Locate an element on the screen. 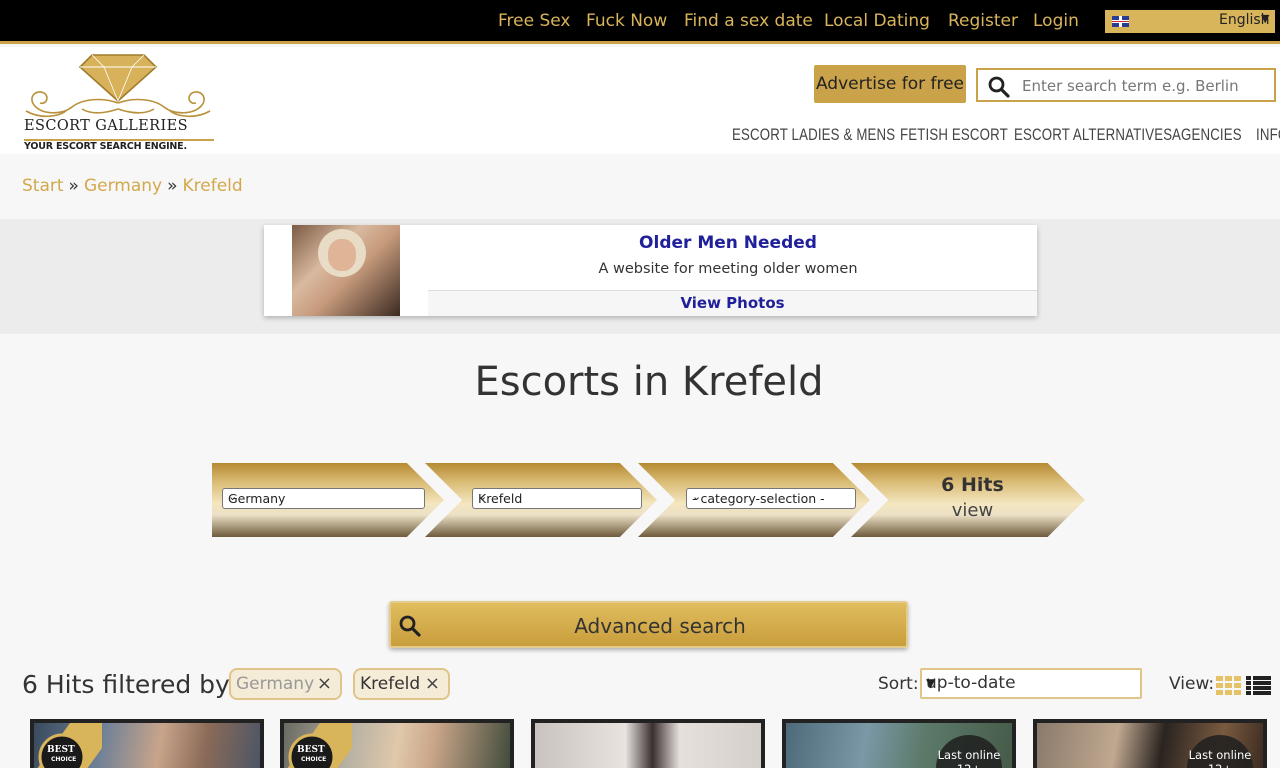  breadcrumb-start: Start is located at coordinates (43, 186).